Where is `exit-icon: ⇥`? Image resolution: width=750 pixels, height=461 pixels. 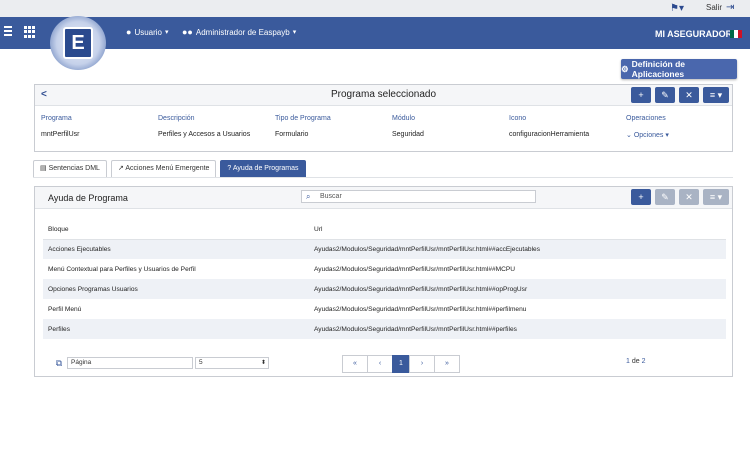
exit-icon: ⇥ is located at coordinates (732, 8).